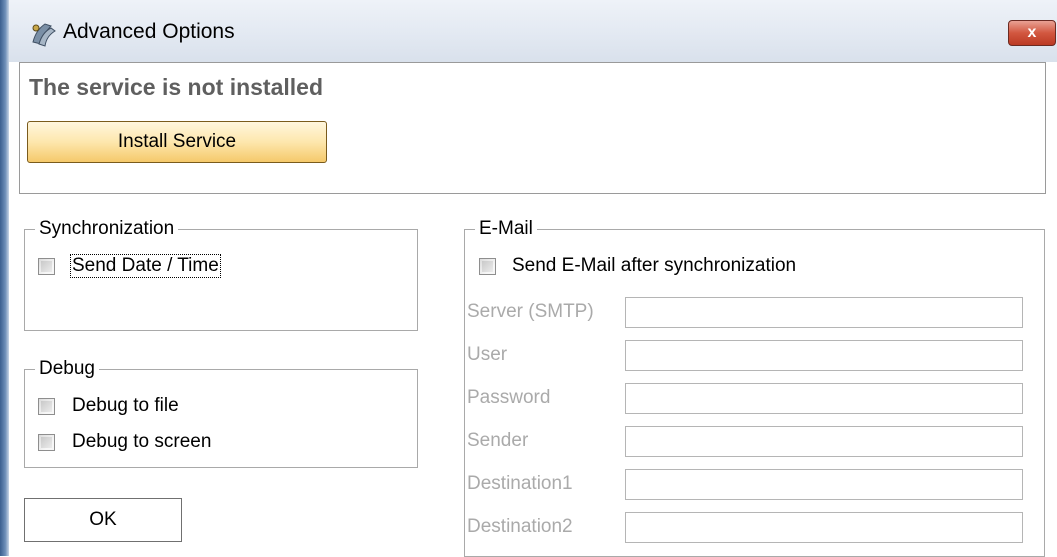 This screenshot has width=1057, height=557. What do you see at coordinates (824, 355) in the screenshot?
I see `user-input` at bounding box center [824, 355].